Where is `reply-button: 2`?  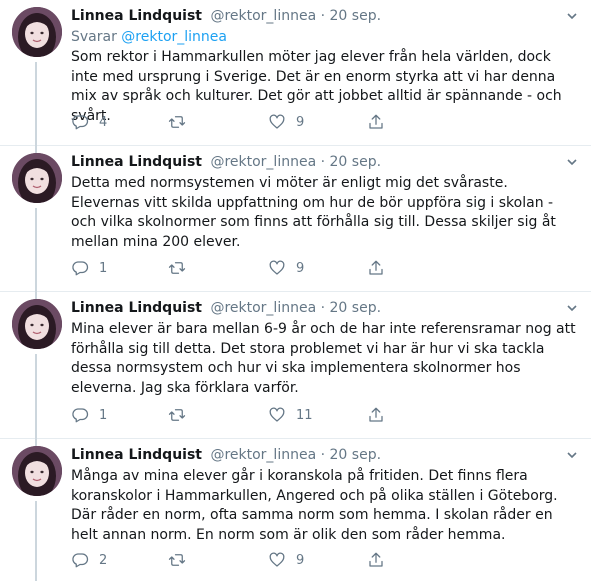
reply-button: 2 is located at coordinates (89, 560).